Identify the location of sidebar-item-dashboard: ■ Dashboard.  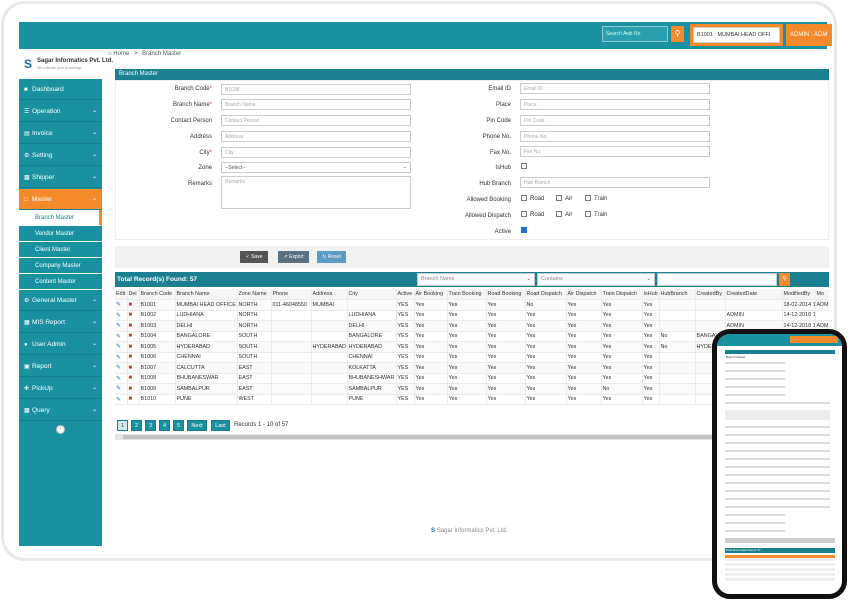
(60, 89).